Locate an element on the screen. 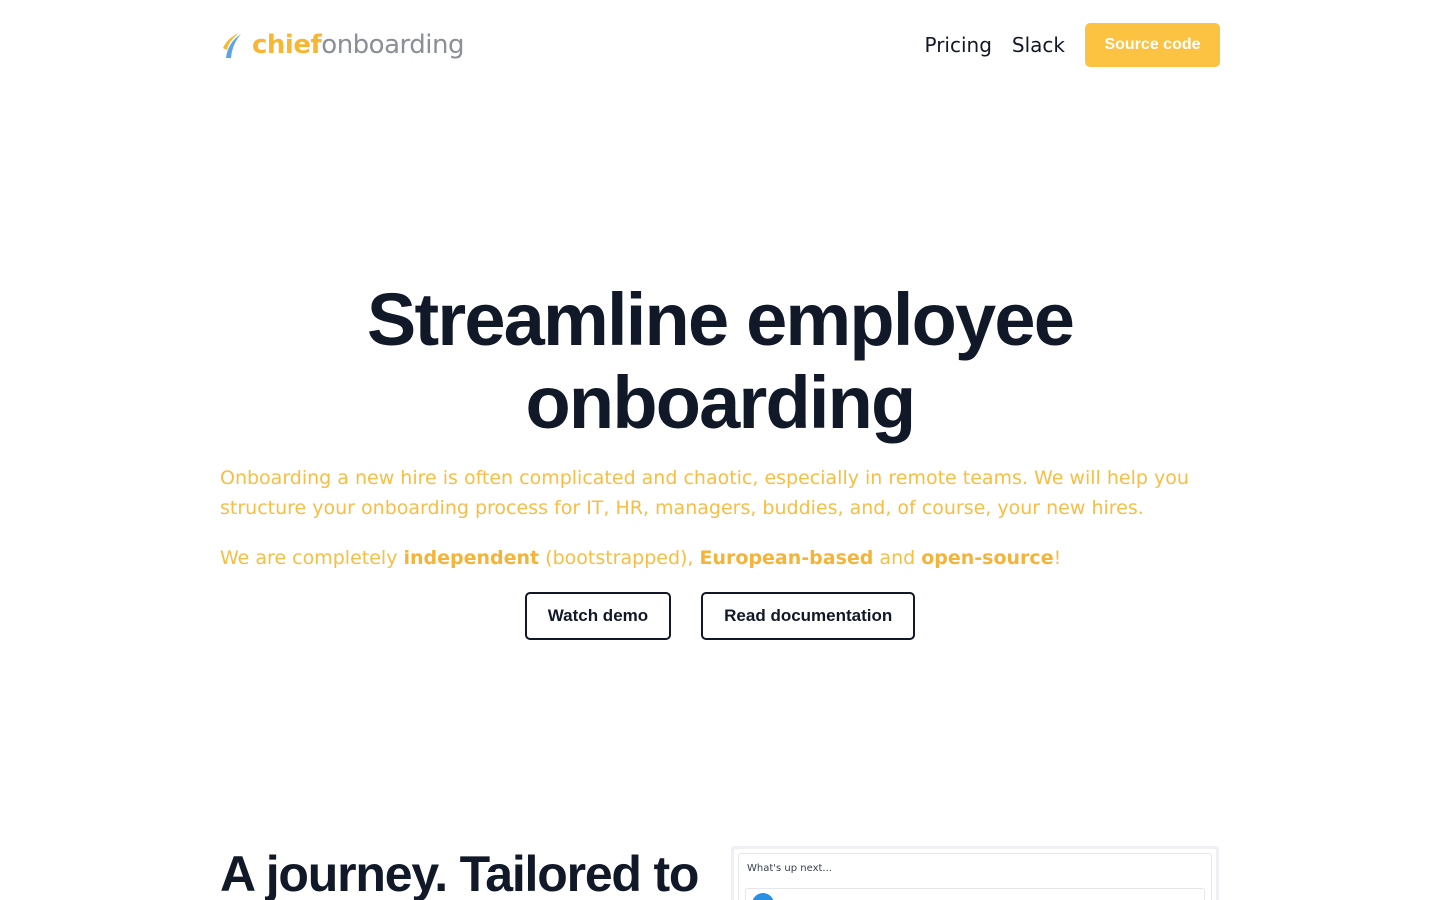 The height and width of the screenshot is (900, 1440). tagline-independent: independent is located at coordinates (471, 558).